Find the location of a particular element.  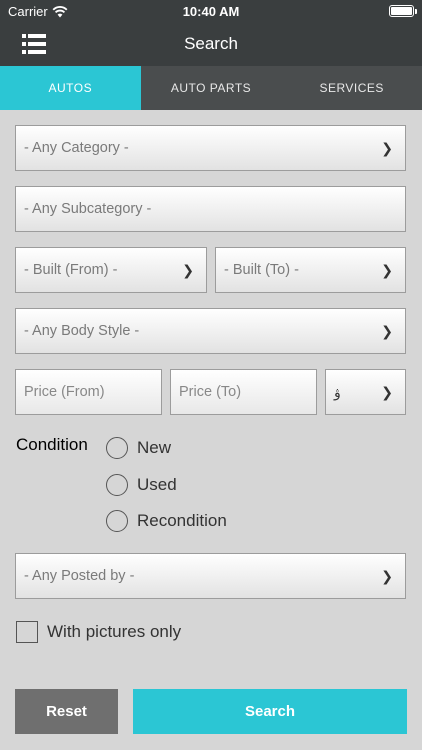

body-style-select: - Any Body Style - ❯ is located at coordinates (210, 331).